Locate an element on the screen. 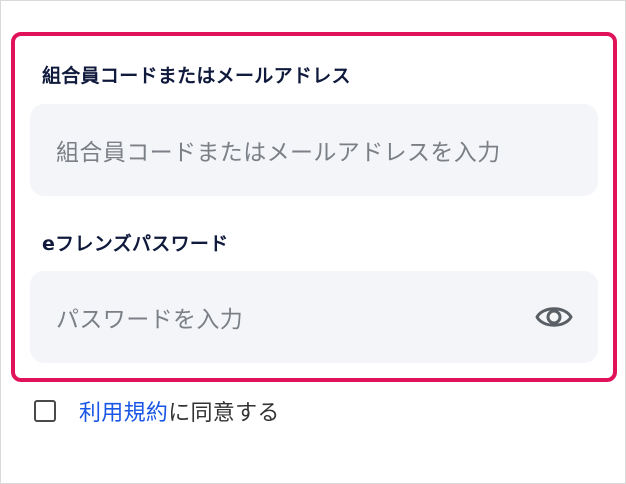  terms-agreement-suffix: に同意する is located at coordinates (224, 413).